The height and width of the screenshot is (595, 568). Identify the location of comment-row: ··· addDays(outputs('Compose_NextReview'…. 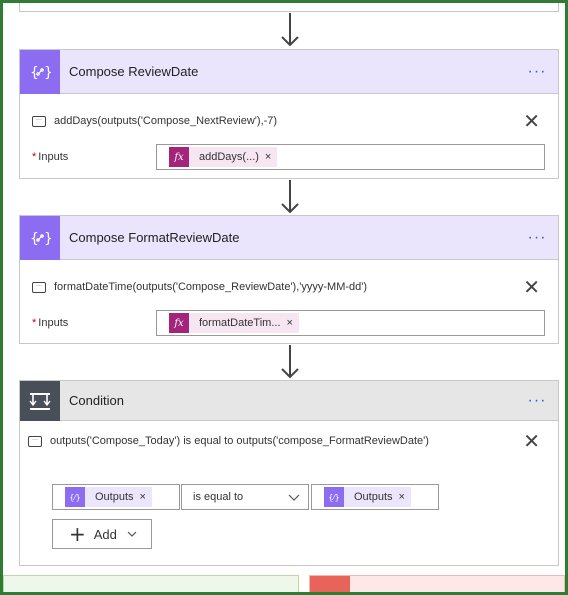
(289, 121).